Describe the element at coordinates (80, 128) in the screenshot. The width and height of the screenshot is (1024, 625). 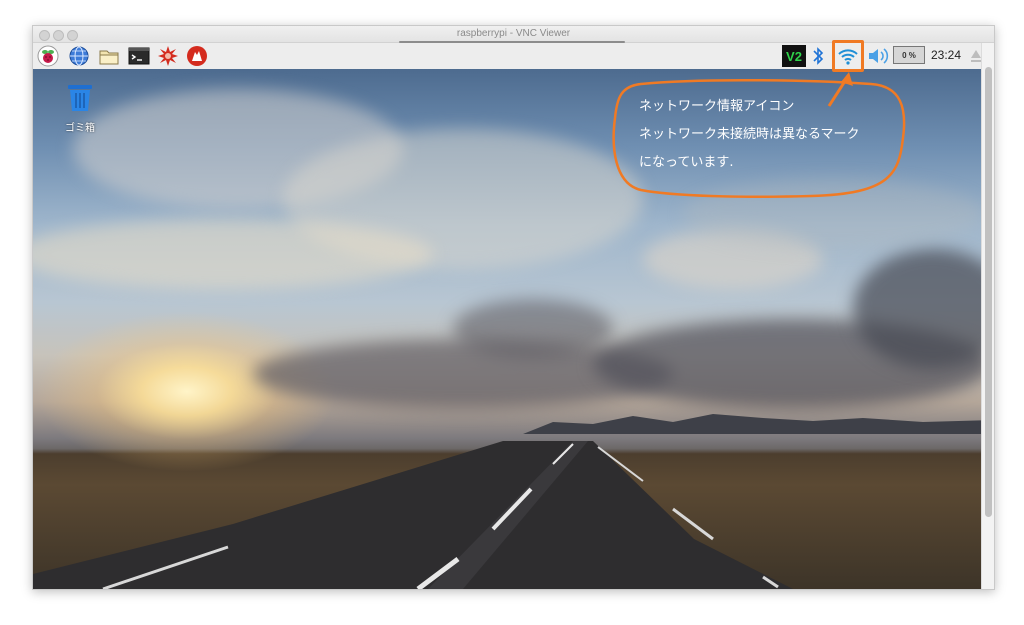
I see `trash-label: ゴミ箱` at that location.